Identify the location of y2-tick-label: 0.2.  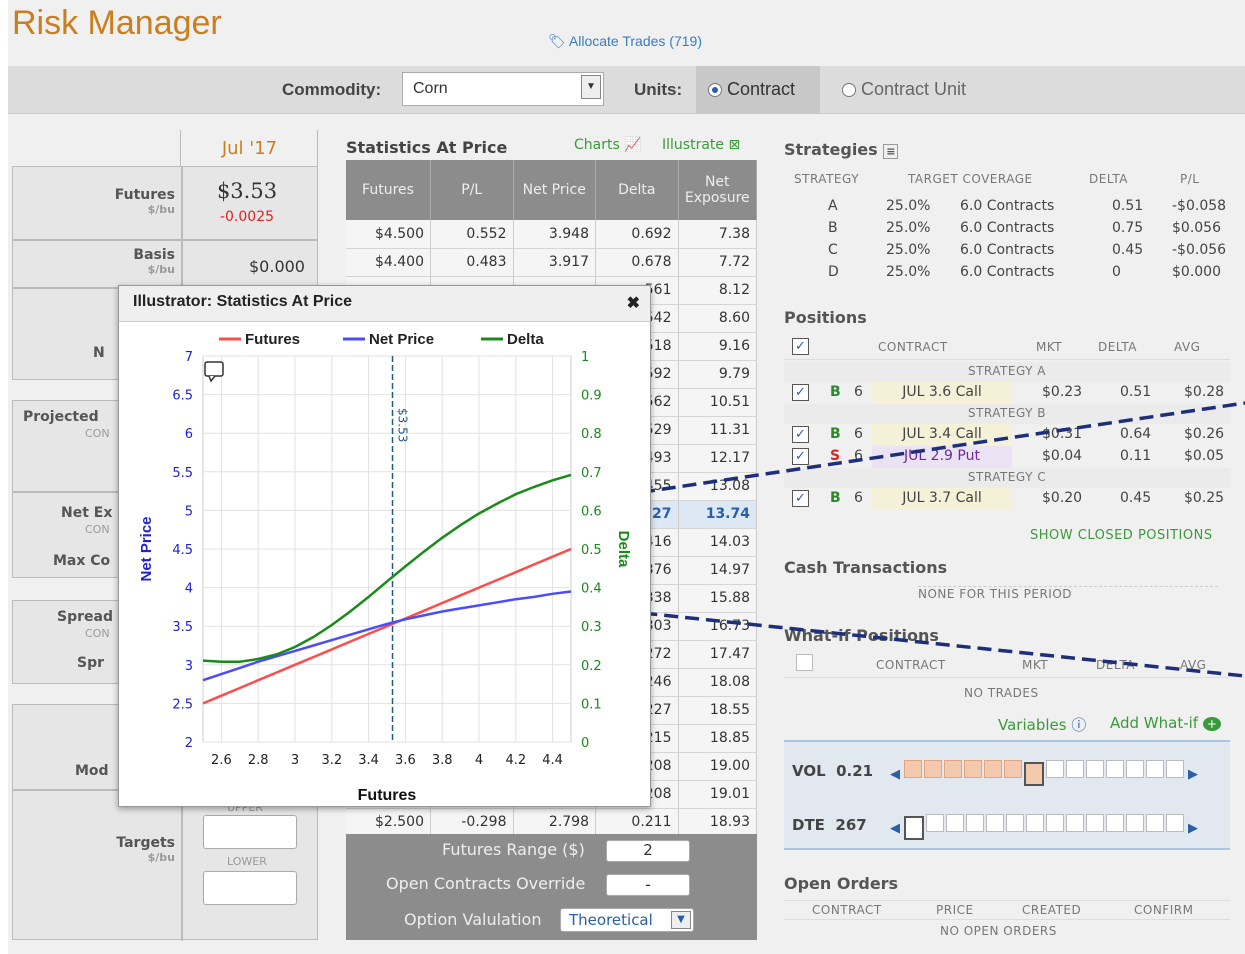
(591, 666).